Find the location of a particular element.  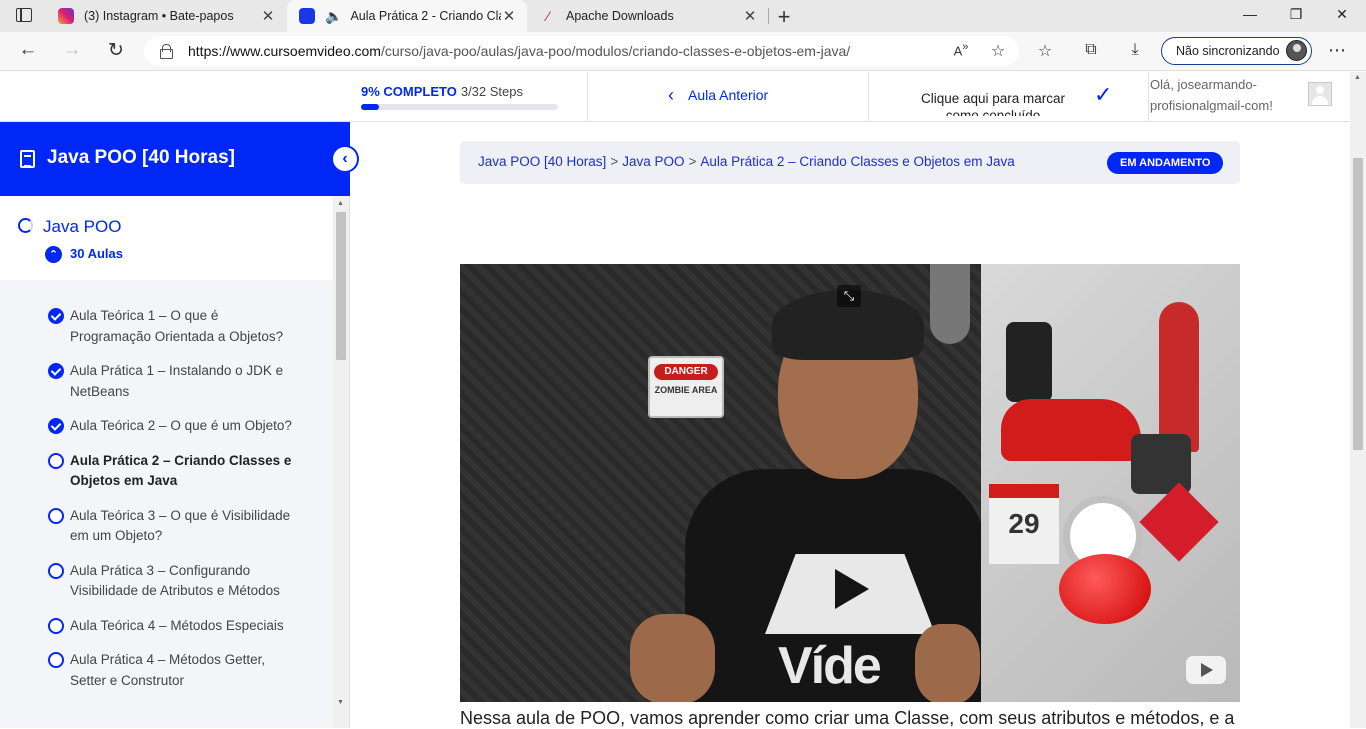

person-image is located at coordinates (1179, 377).